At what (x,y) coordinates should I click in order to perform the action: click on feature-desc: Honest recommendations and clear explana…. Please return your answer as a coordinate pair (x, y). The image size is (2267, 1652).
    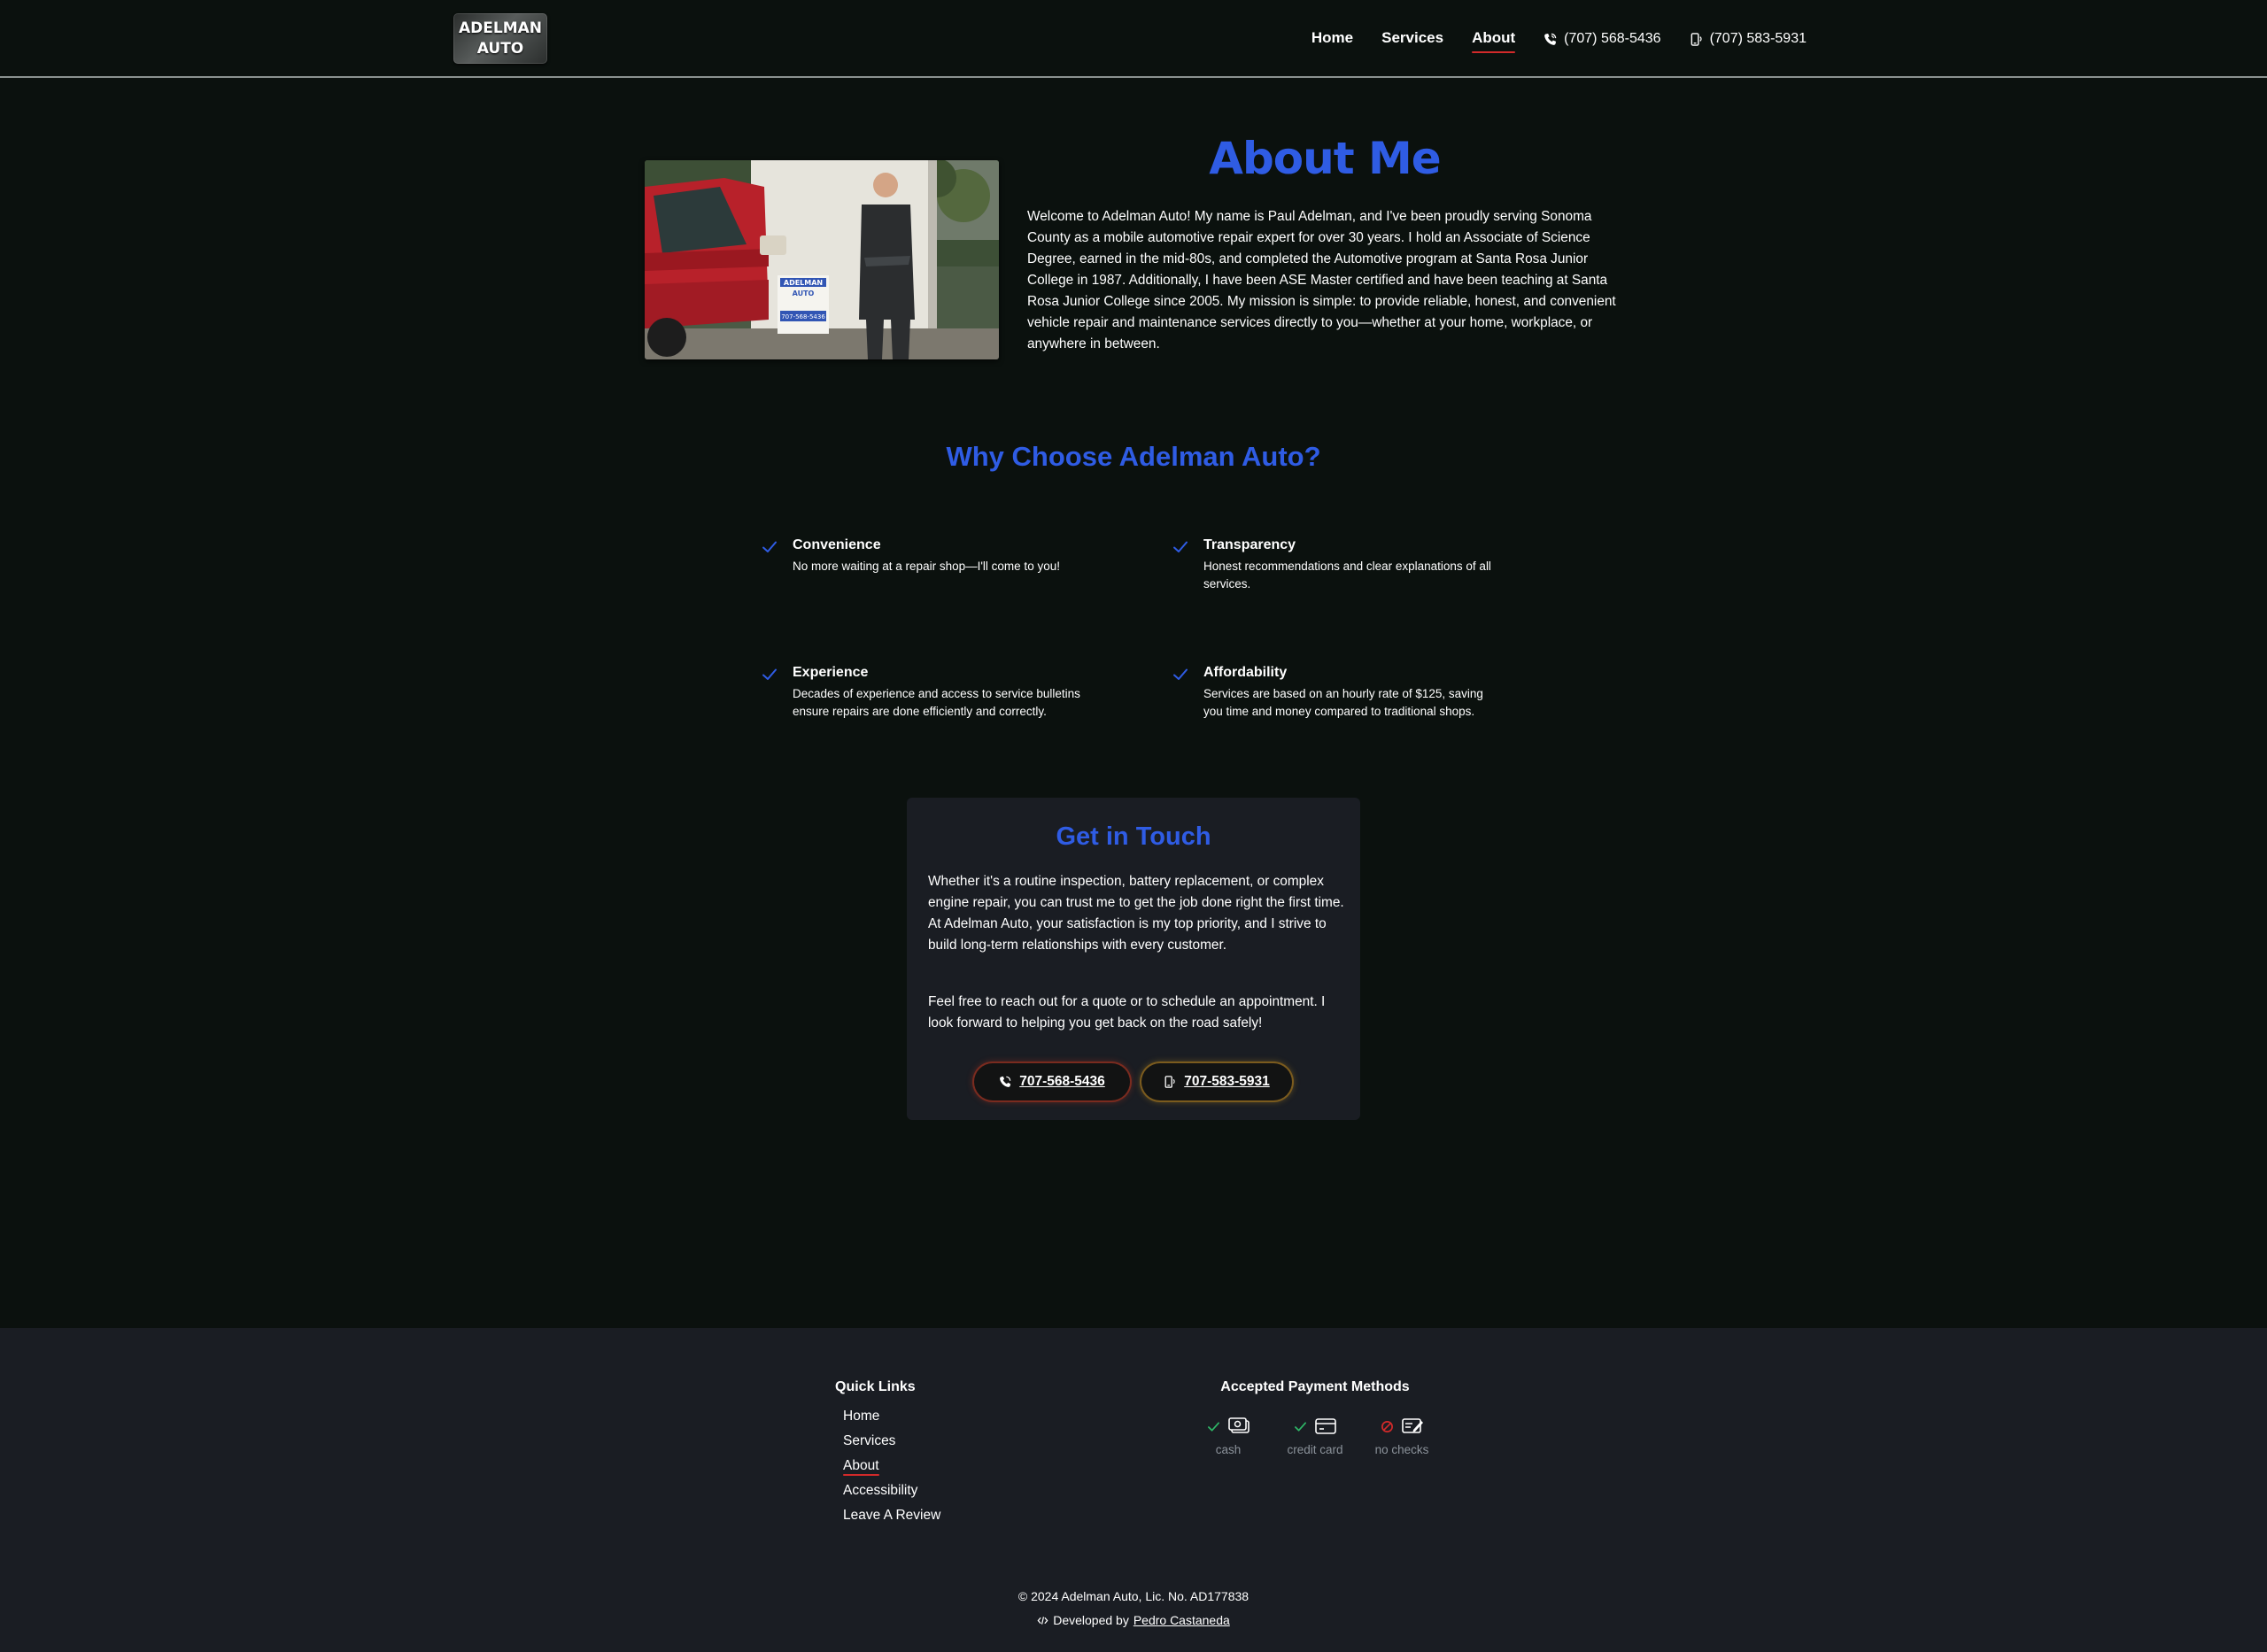
    Looking at the image, I should click on (1347, 575).